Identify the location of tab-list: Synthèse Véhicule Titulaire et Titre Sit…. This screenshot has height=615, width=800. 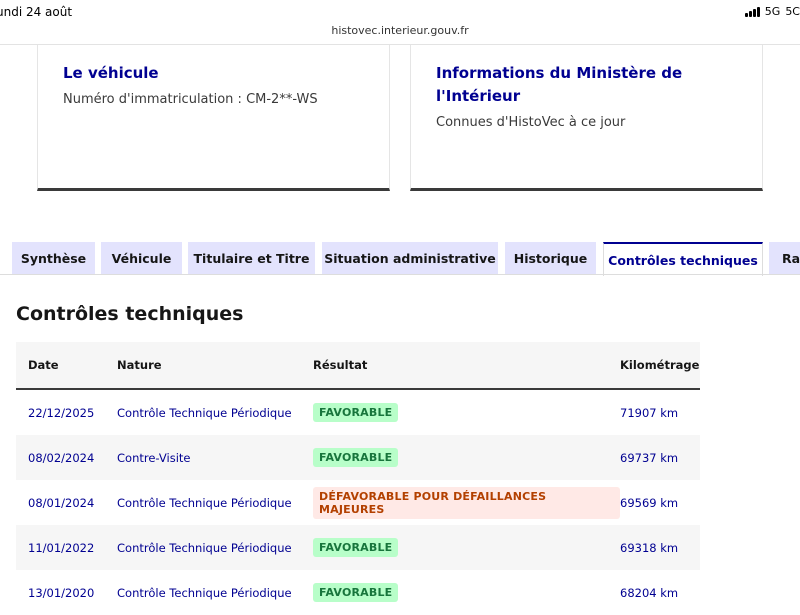
(400, 259).